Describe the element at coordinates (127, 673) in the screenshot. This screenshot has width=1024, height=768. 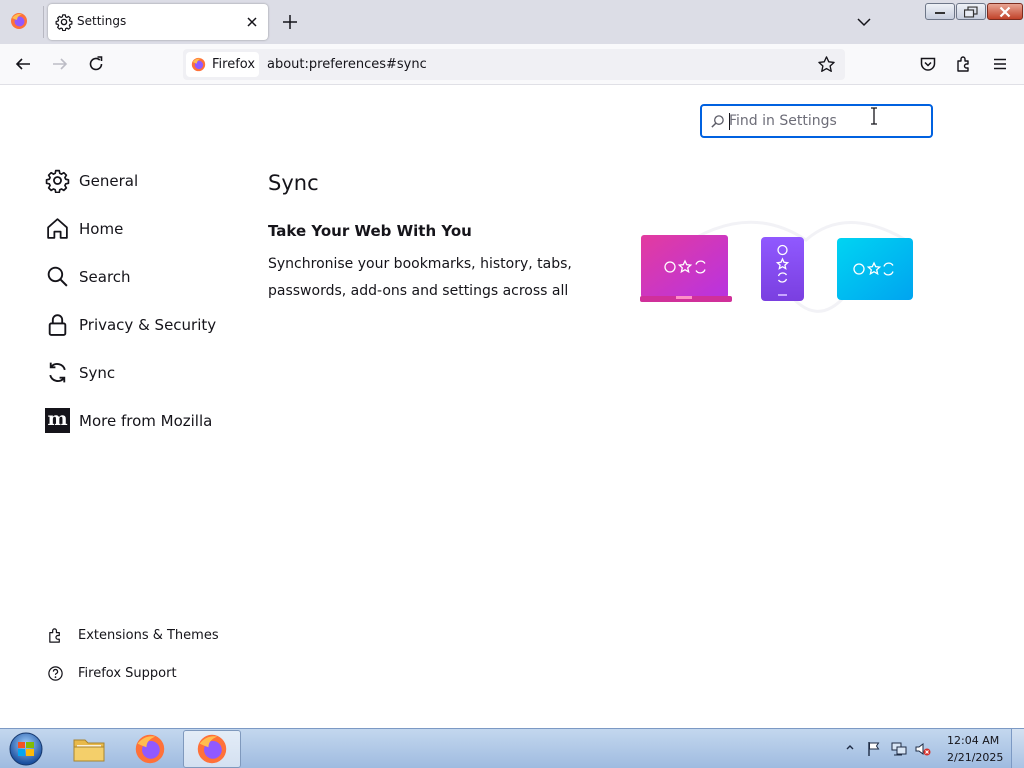
I see `footer-link-label: Firefox Support` at that location.